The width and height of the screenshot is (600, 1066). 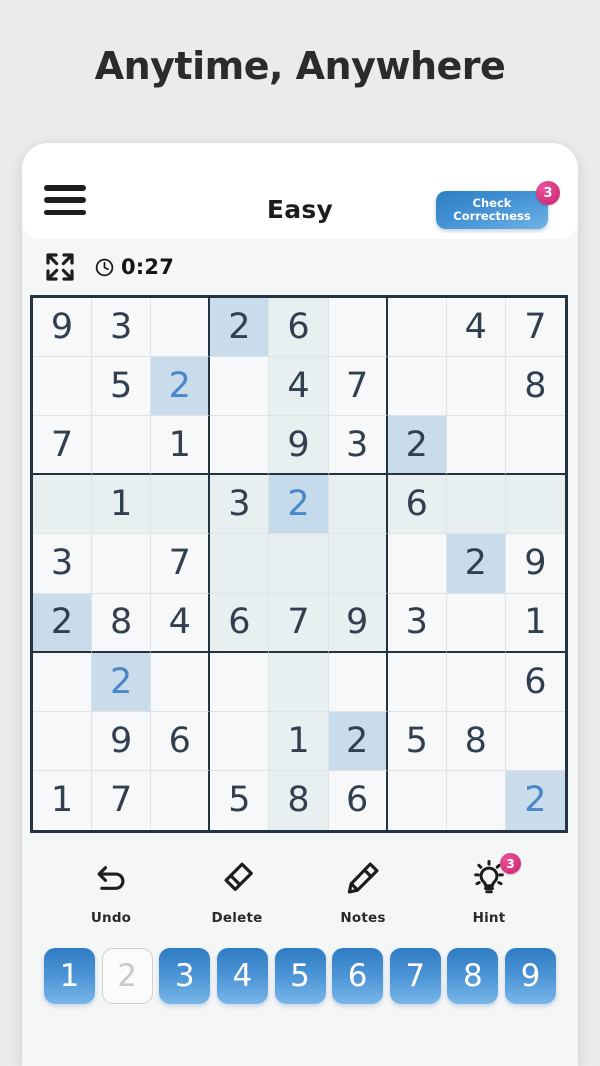 I want to click on sudoku-cell-r6c5: 7, so click(x=299, y=623).